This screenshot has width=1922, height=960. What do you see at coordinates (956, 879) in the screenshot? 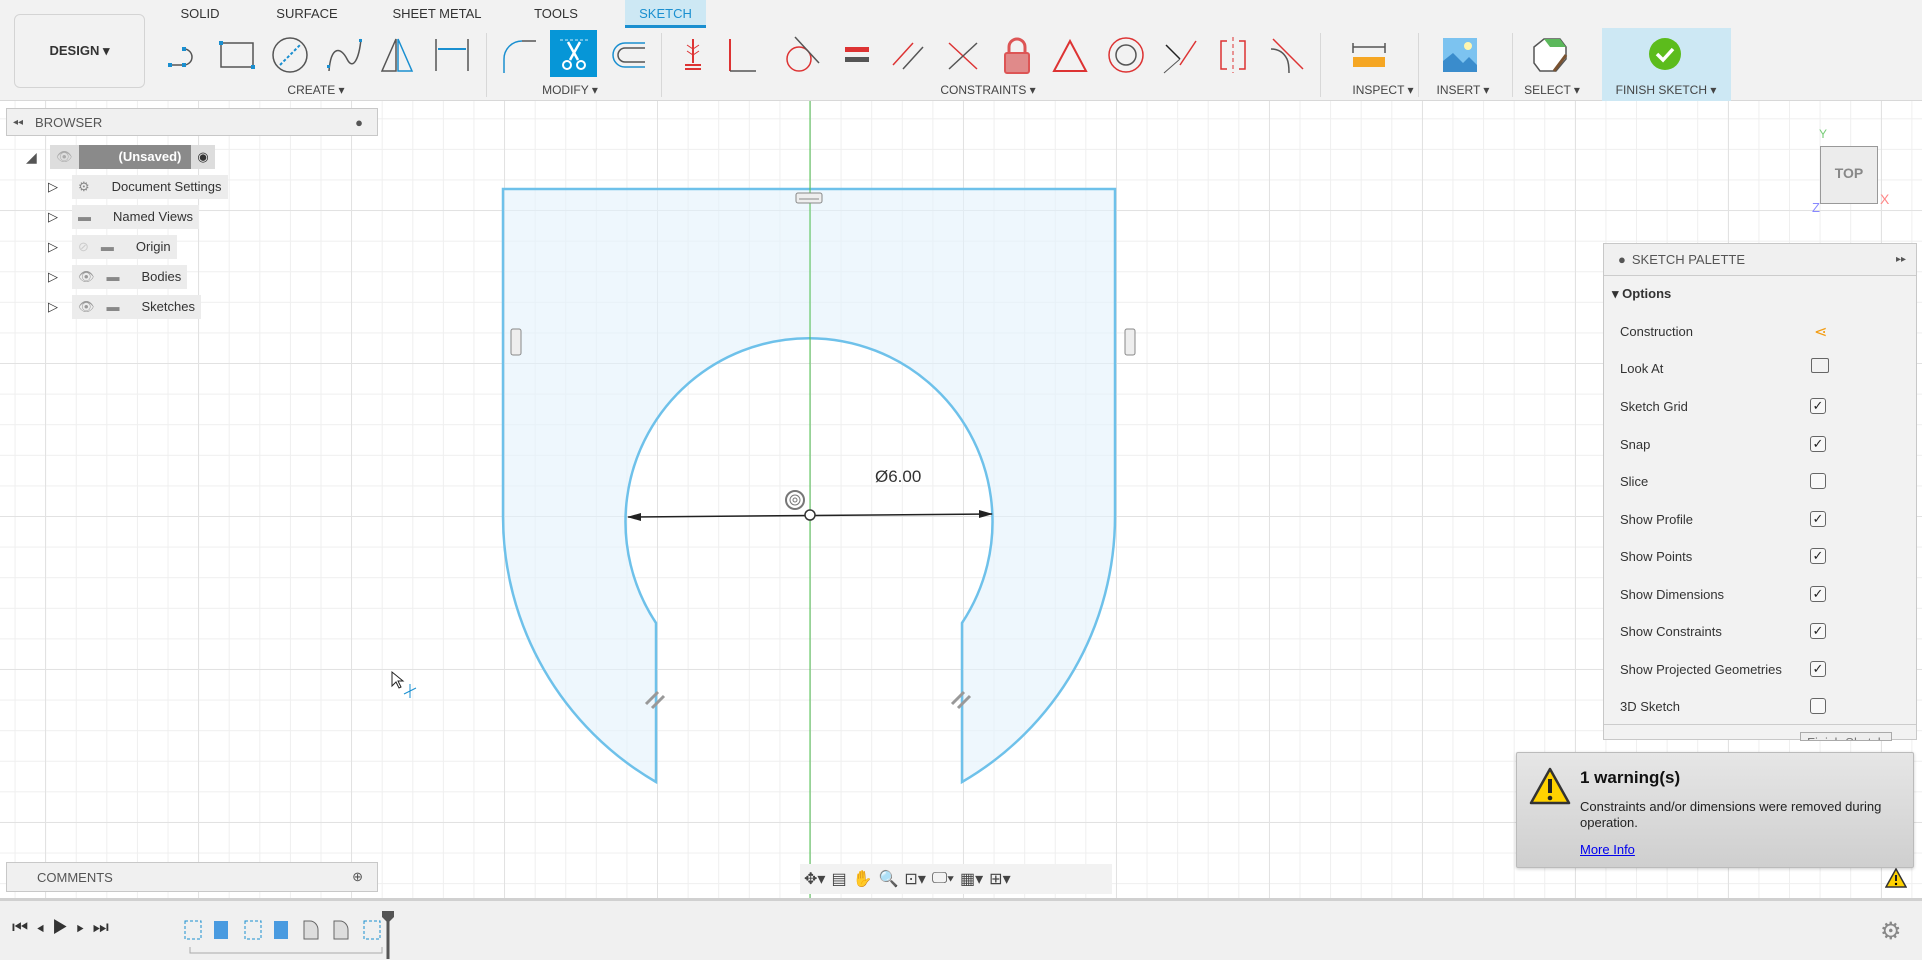
I see `navigation-bar: ✥▾ ▤ ✋ 🔍 ⊡▾ 🖵▾ ▦▾ ⊞▾` at bounding box center [956, 879].